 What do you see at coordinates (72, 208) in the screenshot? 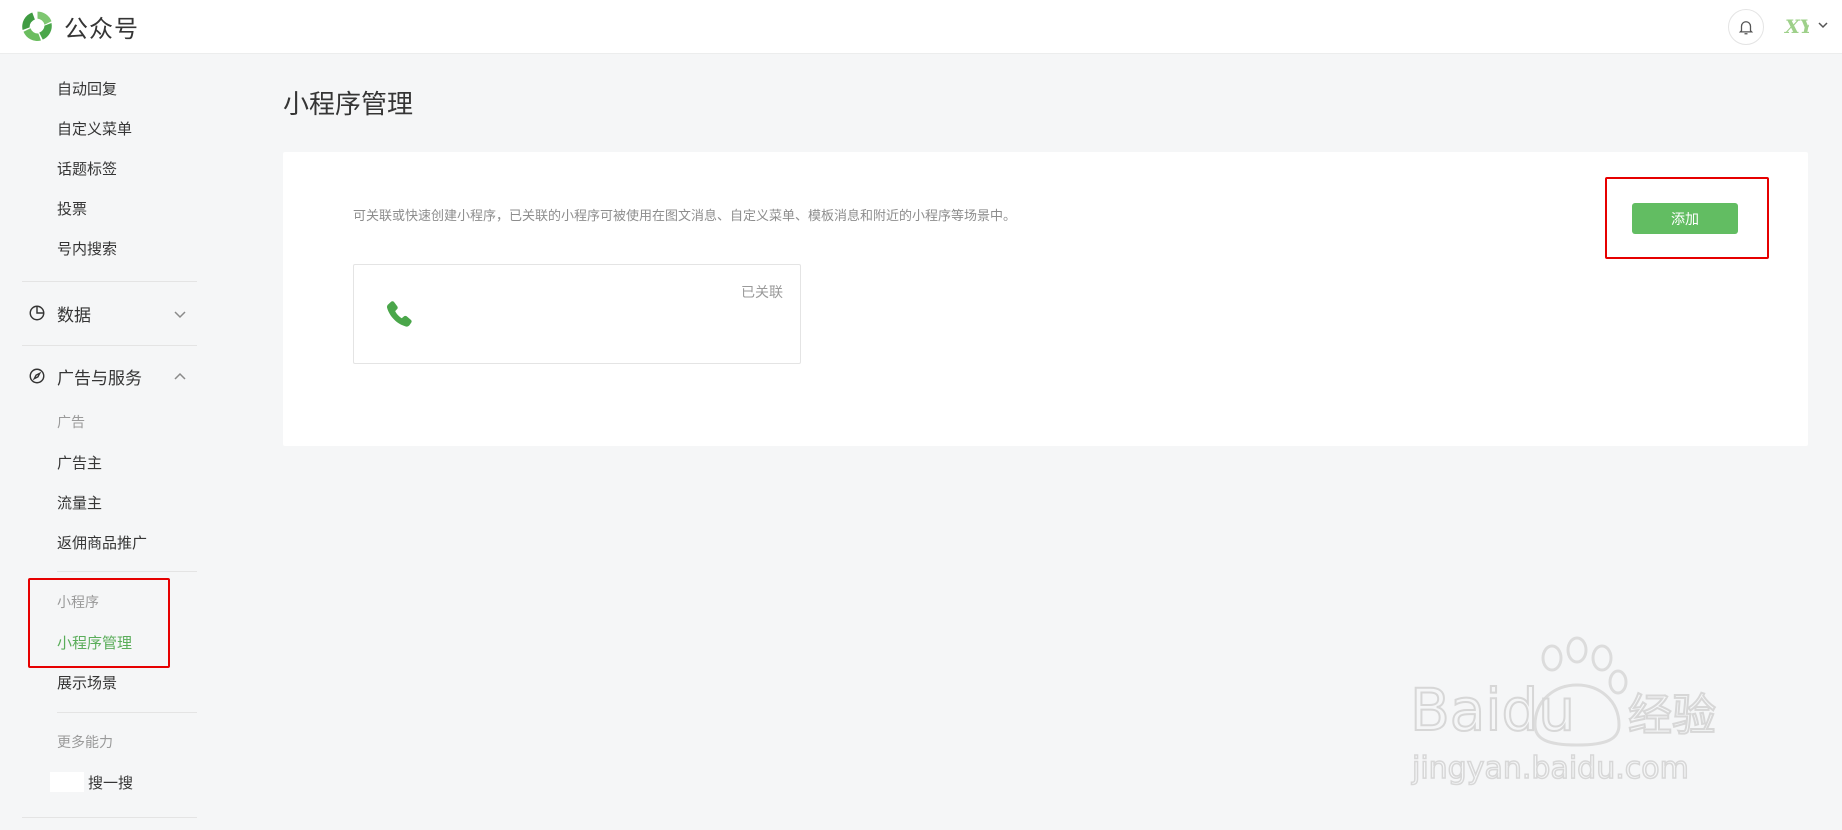
I see `sidebar-item-vote: 投票` at bounding box center [72, 208].